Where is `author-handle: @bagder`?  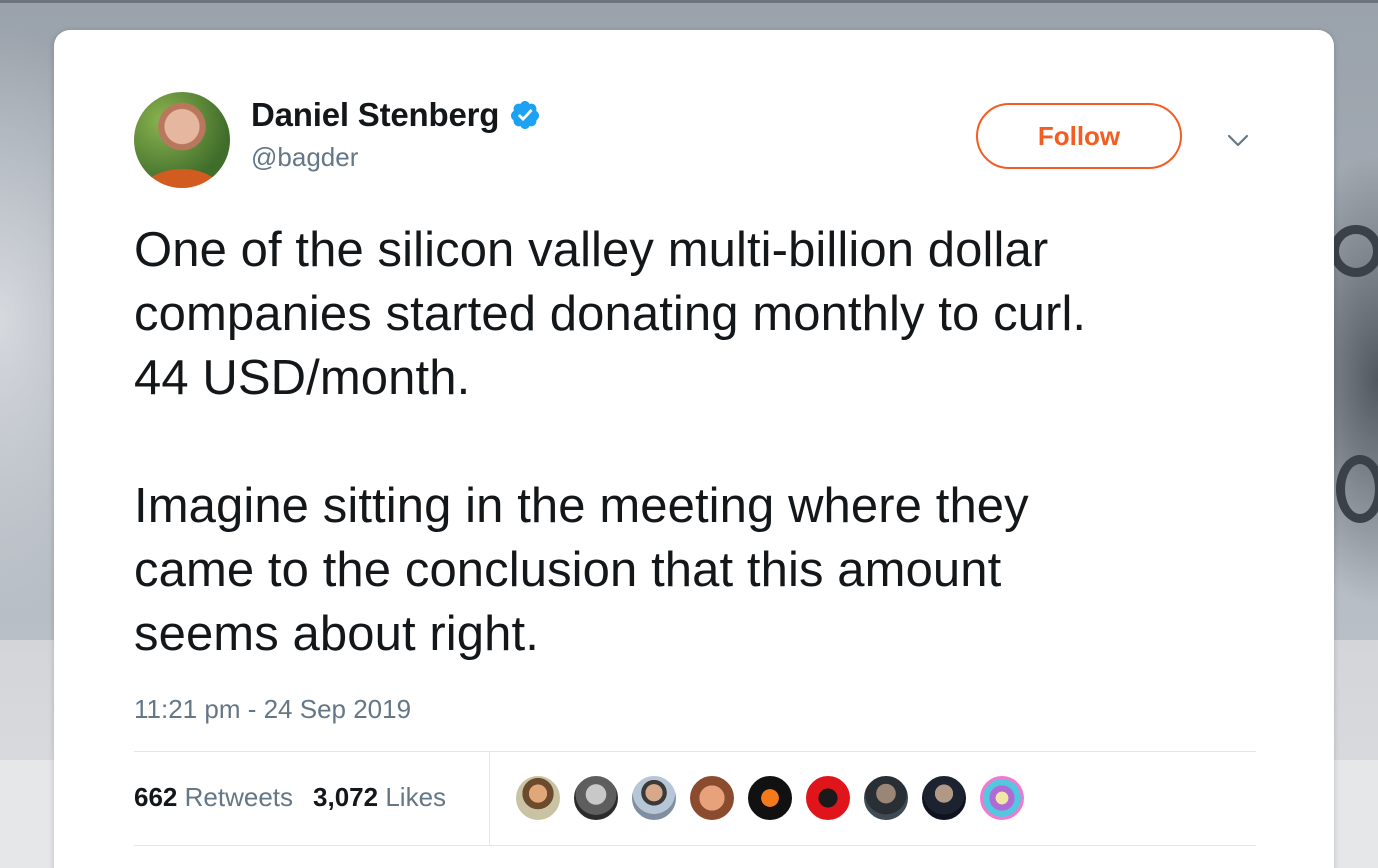
author-handle: @bagder is located at coordinates (396, 157).